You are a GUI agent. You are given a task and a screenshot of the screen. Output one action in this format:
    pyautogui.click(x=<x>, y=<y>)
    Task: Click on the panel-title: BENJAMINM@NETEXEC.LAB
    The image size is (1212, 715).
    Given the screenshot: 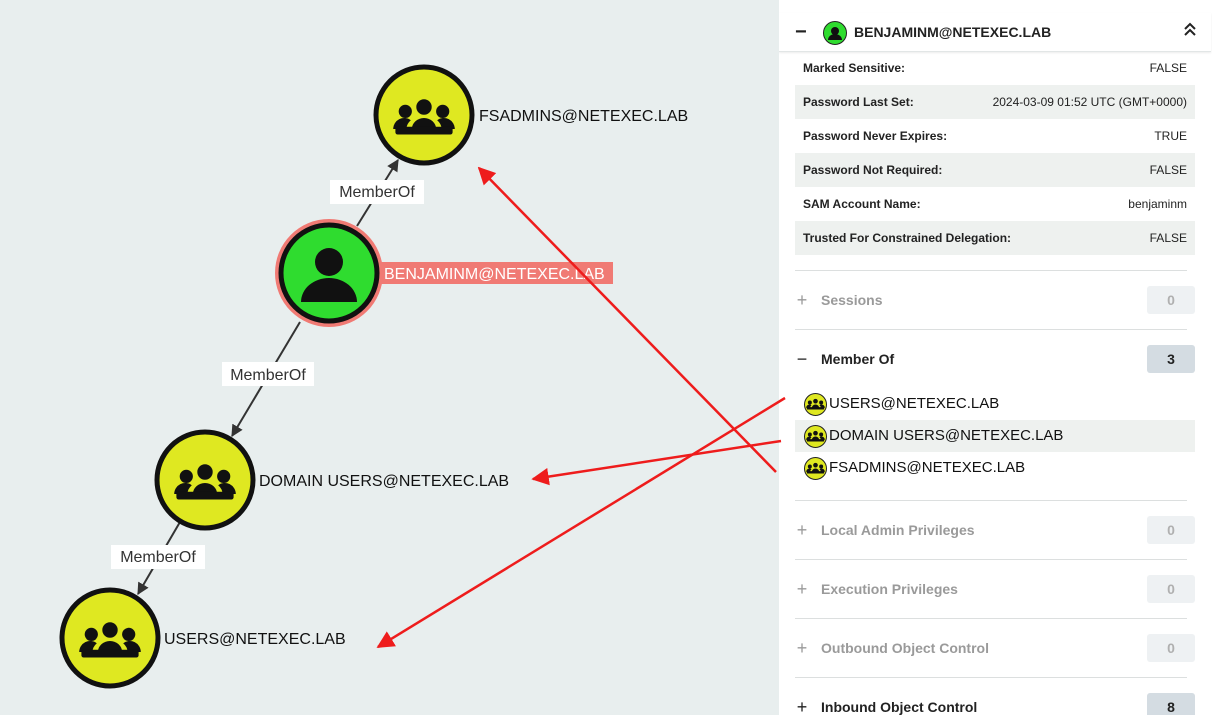 What is the action you would take?
    pyautogui.click(x=953, y=32)
    